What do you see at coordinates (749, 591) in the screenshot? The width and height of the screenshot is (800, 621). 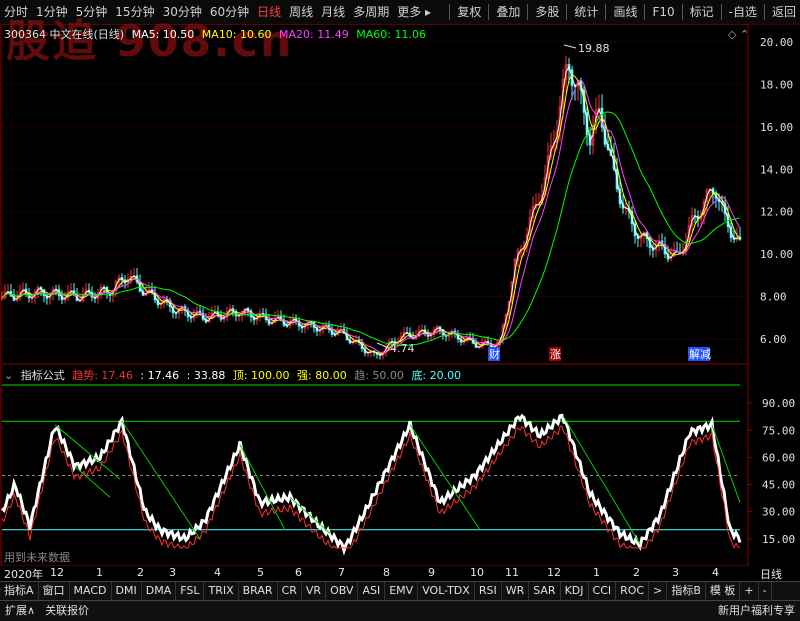 I see `tab-23: +` at bounding box center [749, 591].